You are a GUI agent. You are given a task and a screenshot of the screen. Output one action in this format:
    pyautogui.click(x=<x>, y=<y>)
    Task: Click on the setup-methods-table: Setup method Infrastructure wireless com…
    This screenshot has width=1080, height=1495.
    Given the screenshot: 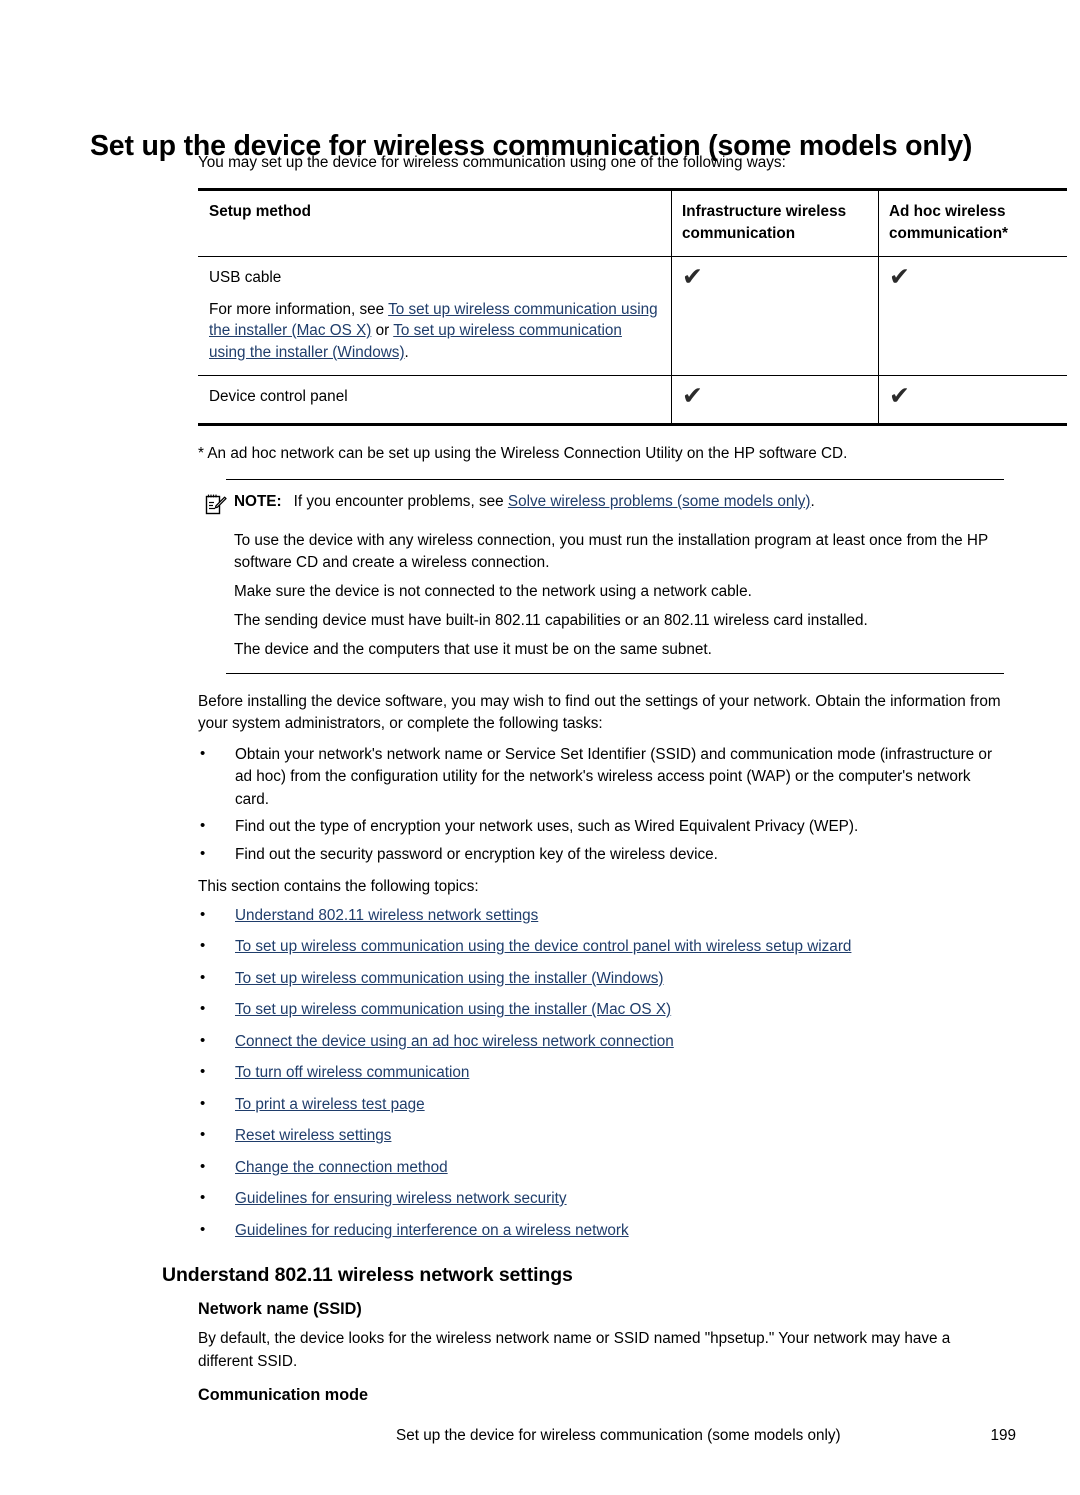 What is the action you would take?
    pyautogui.click(x=632, y=307)
    